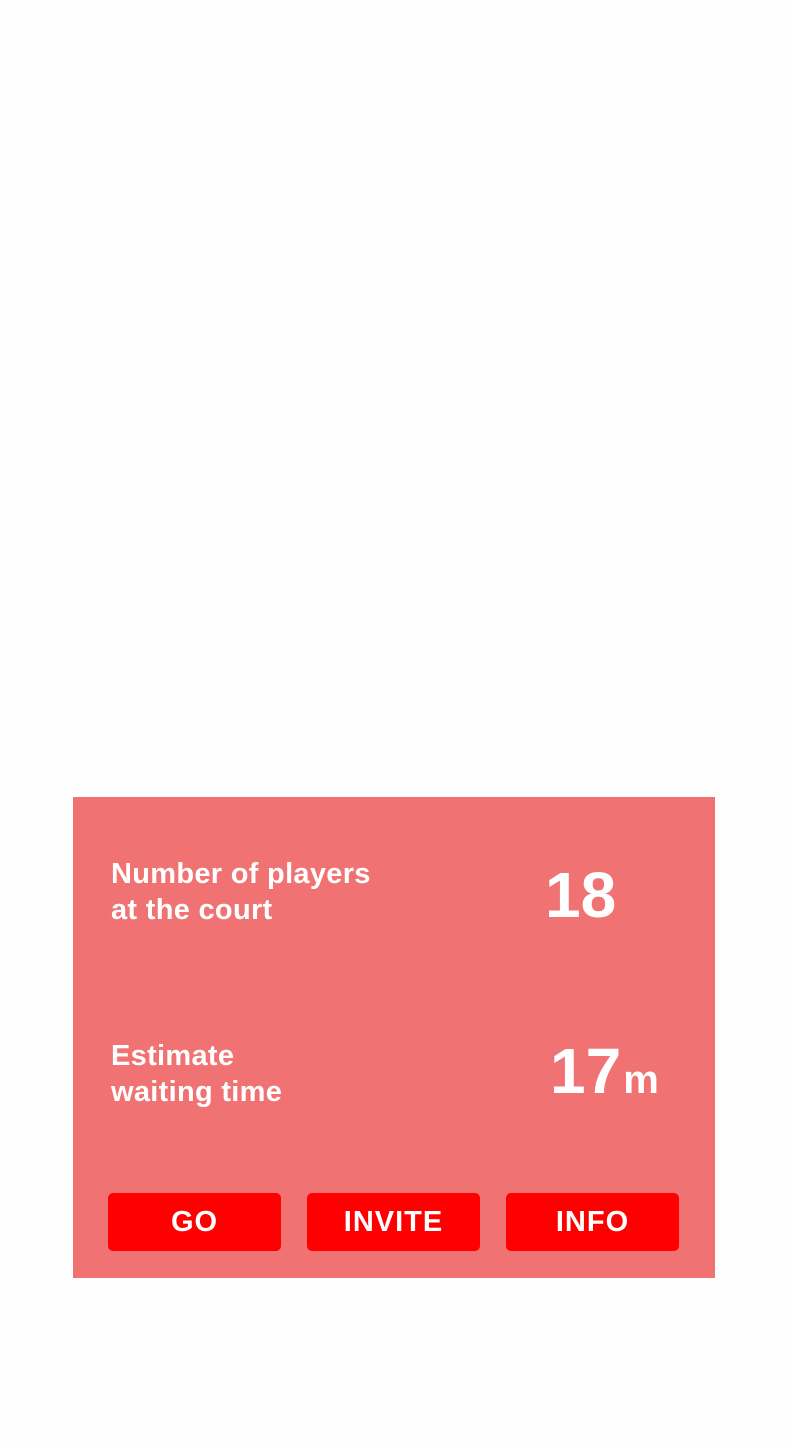 Image resolution: width=788 pixels, height=1444 pixels. What do you see at coordinates (393, 1222) in the screenshot?
I see `invite-button: INVITE` at bounding box center [393, 1222].